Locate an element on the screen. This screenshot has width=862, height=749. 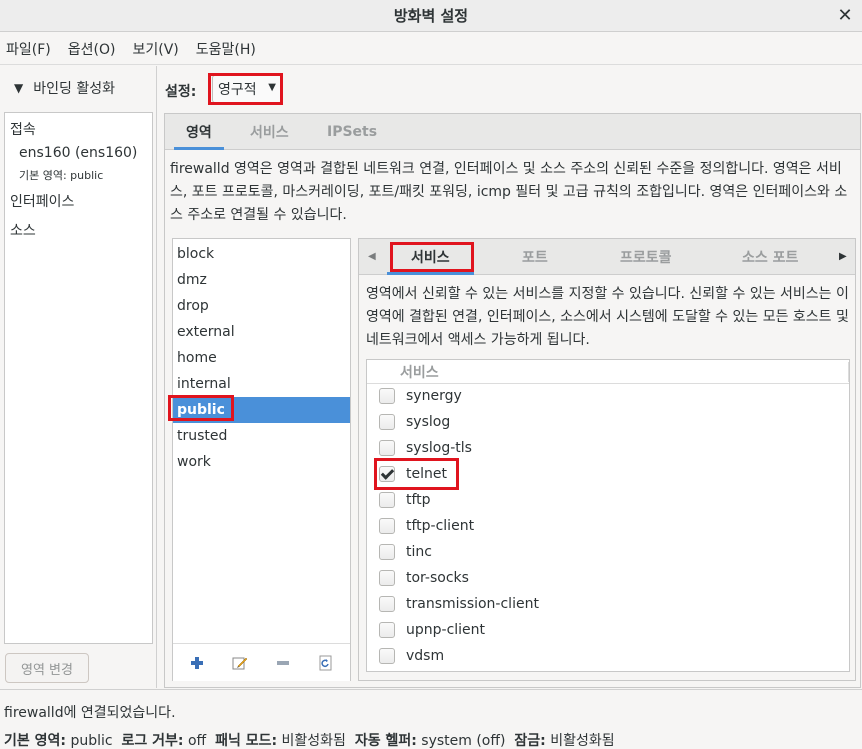
service-row: upnp-client is located at coordinates (608, 630).